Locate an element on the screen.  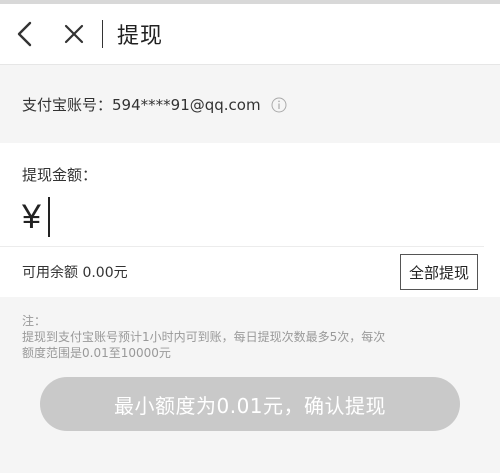
account-value: 594****91@qq.com is located at coordinates (186, 104).